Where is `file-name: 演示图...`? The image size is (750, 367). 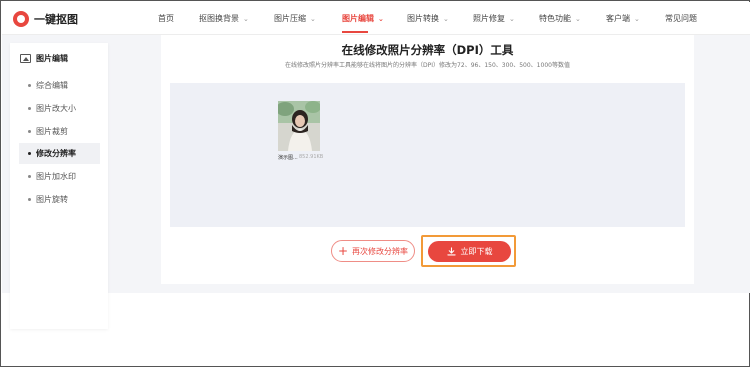
file-name: 演示图... is located at coordinates (288, 158).